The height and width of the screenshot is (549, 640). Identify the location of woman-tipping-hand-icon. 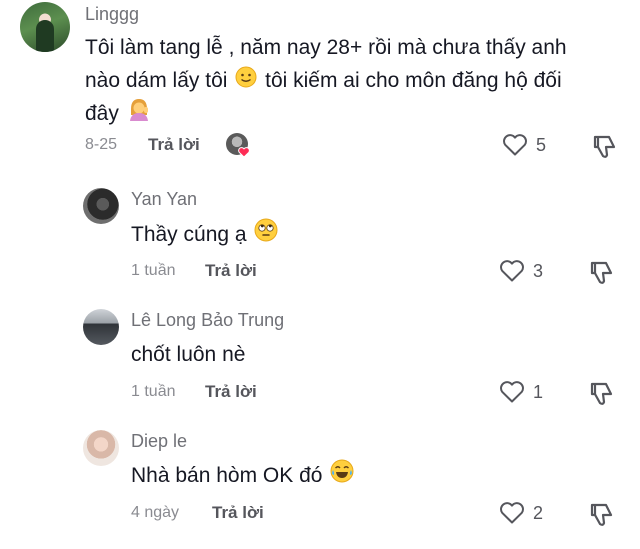
(139, 114).